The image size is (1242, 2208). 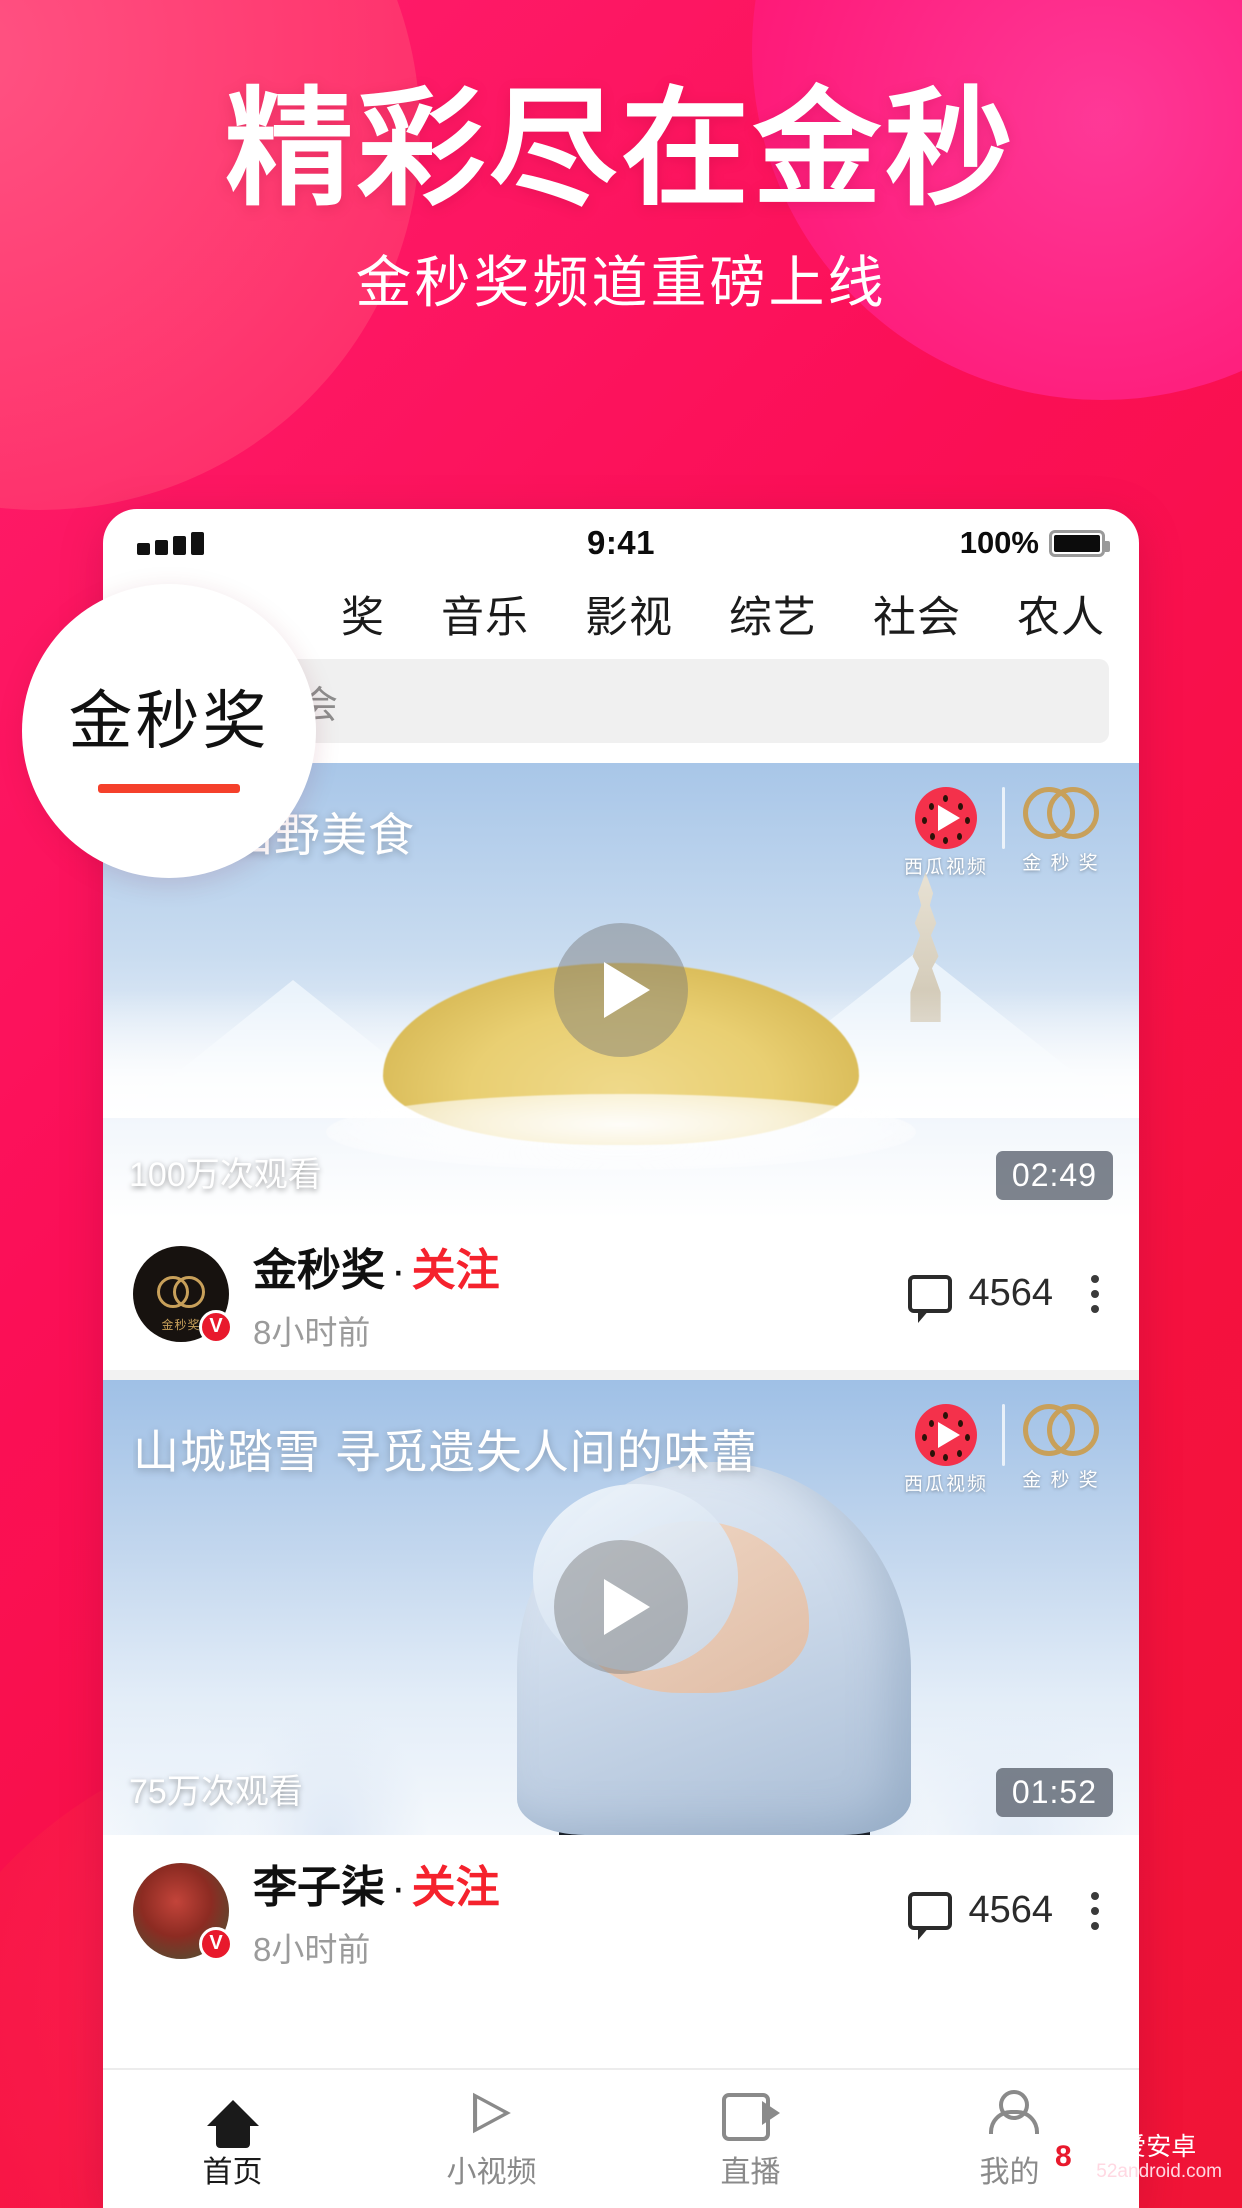 What do you see at coordinates (773, 614) in the screenshot?
I see `tab-zongyi: 综艺` at bounding box center [773, 614].